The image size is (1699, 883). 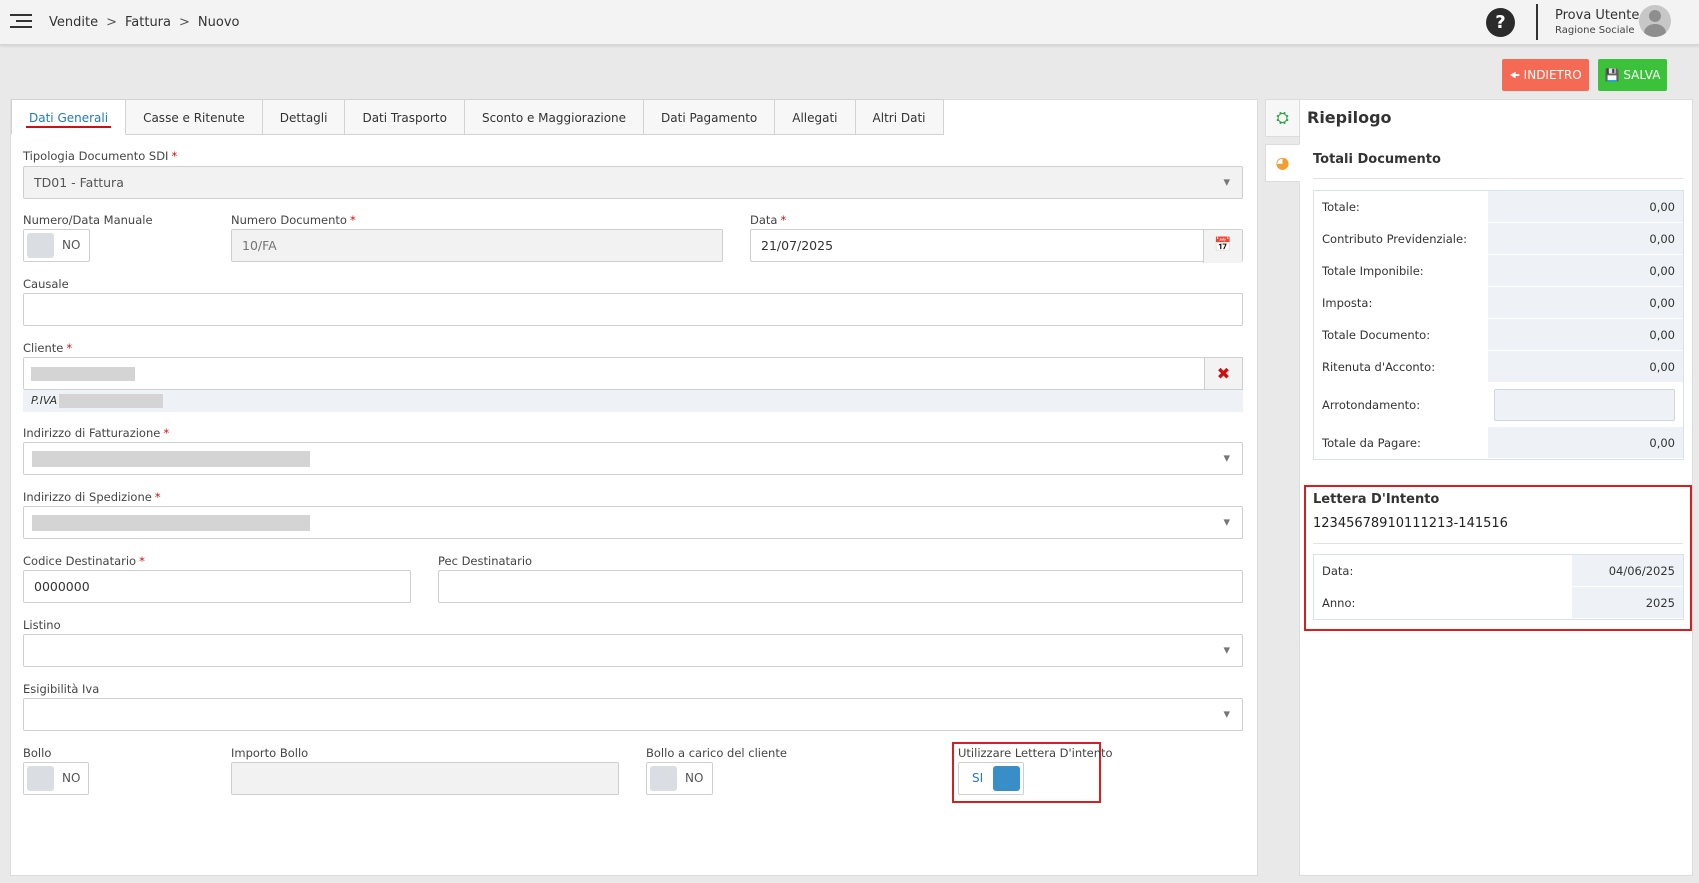 I want to click on table-row: Anno: 2025, so click(x=1498, y=603).